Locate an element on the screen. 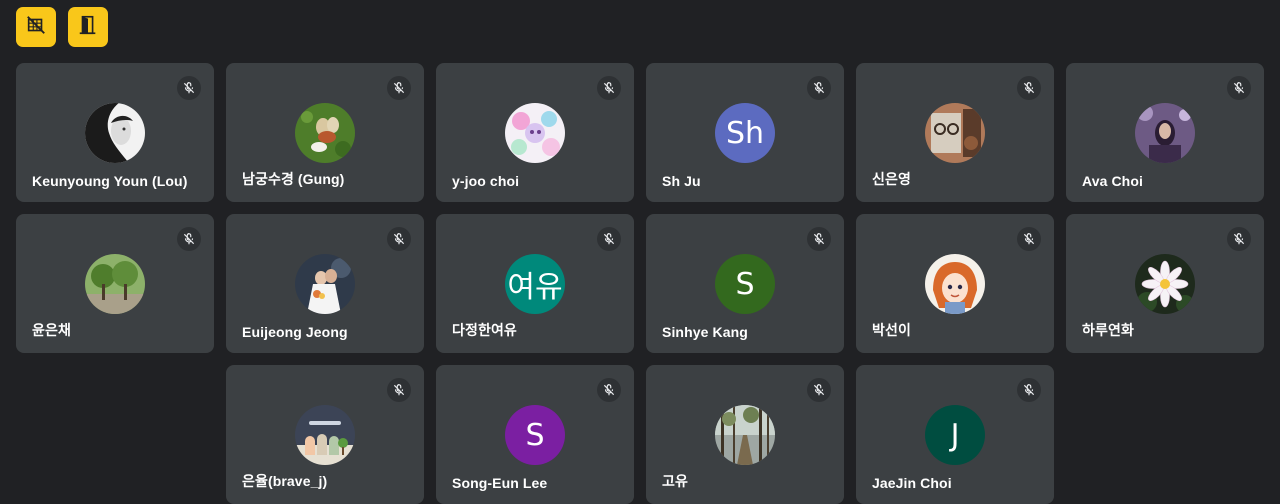 This screenshot has height=504, width=1280. avatar: Sh is located at coordinates (745, 133).